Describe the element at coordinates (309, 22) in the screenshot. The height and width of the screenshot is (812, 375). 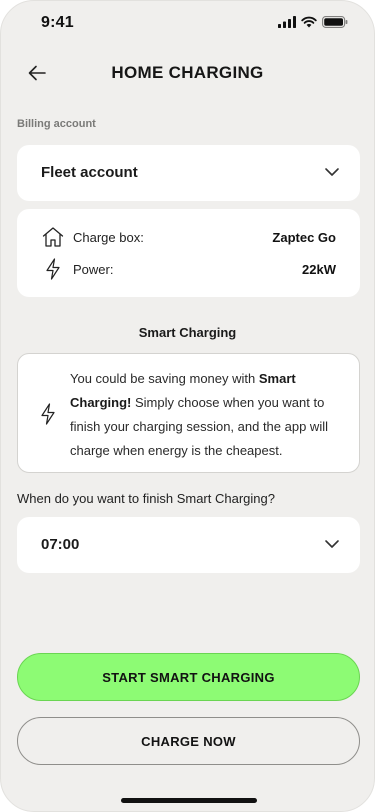
I see `wifi-icon` at that location.